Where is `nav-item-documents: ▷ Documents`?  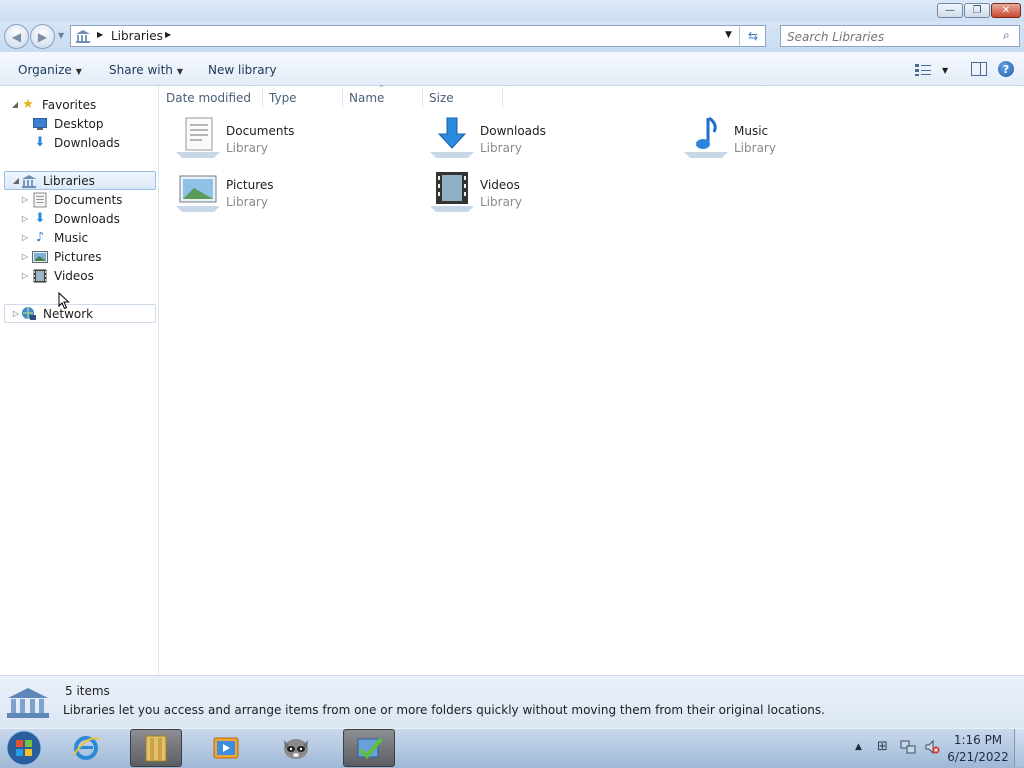 nav-item-documents: ▷ Documents is located at coordinates (79, 199).